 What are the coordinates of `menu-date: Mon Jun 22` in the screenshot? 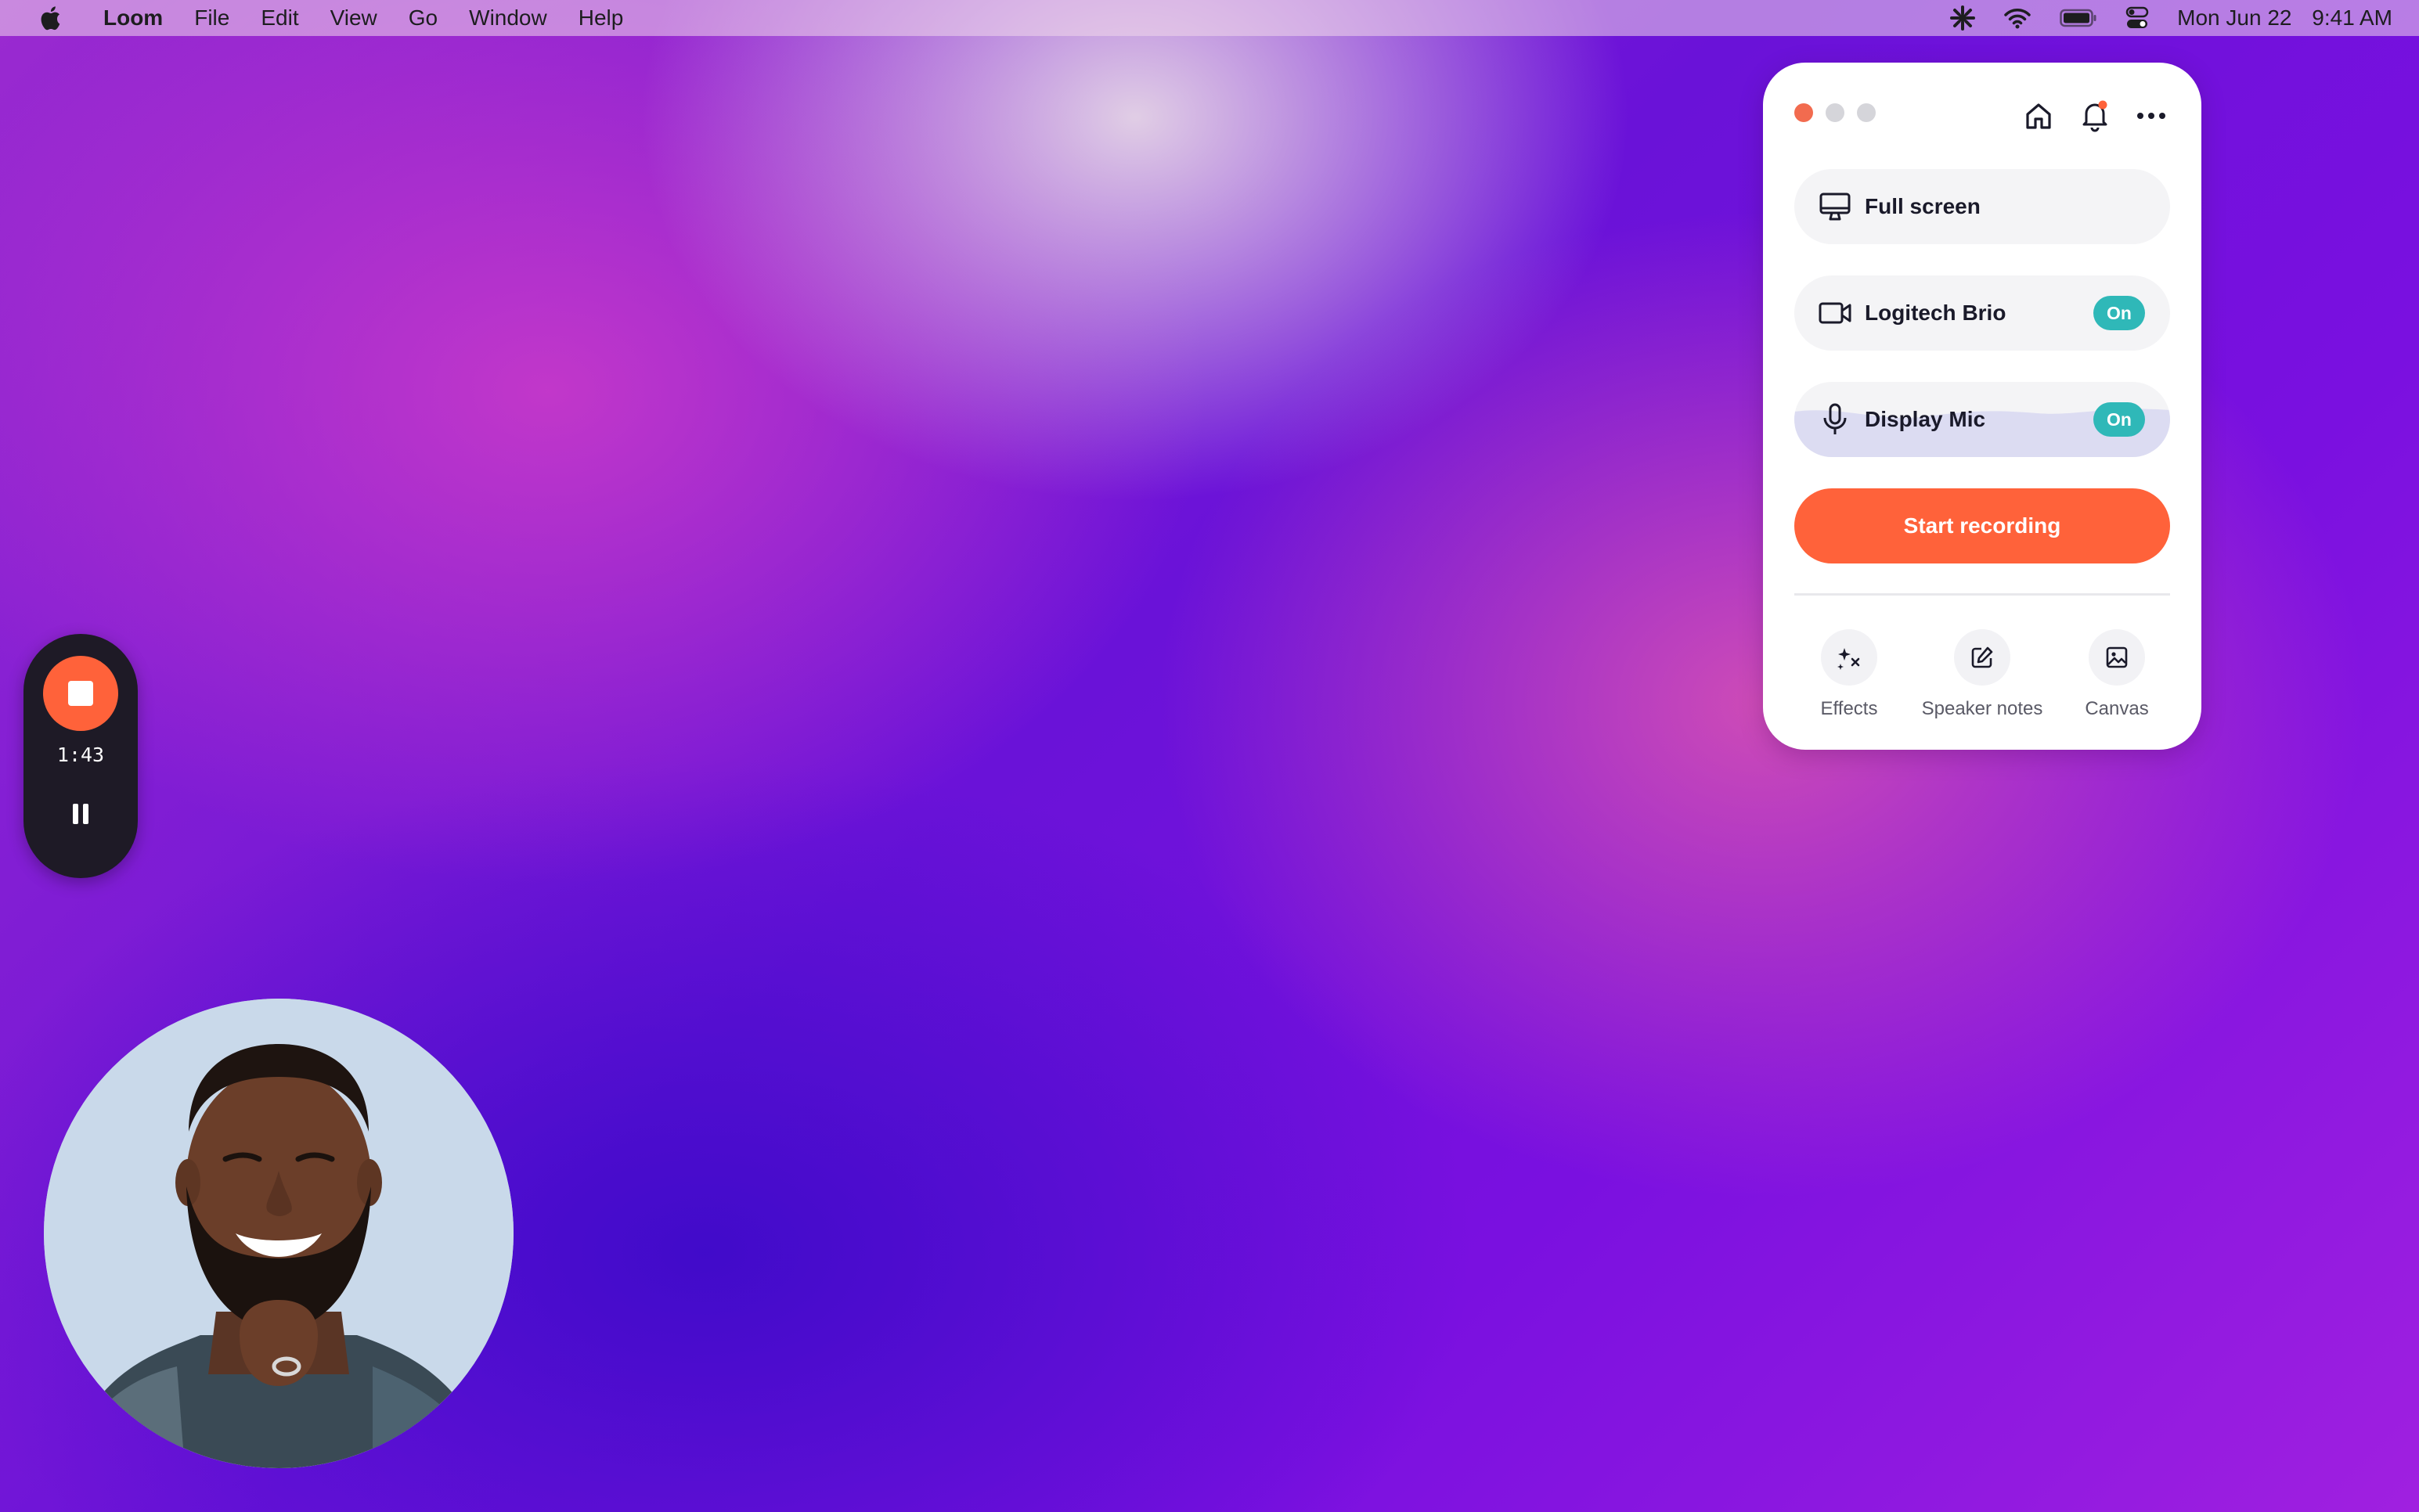 It's located at (2234, 17).